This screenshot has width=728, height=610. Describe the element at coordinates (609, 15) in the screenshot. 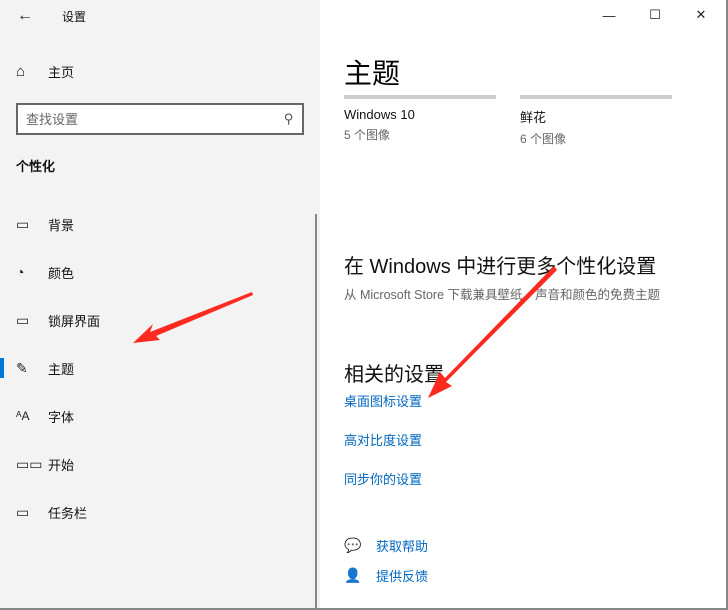

I see `minimize-button: —` at that location.